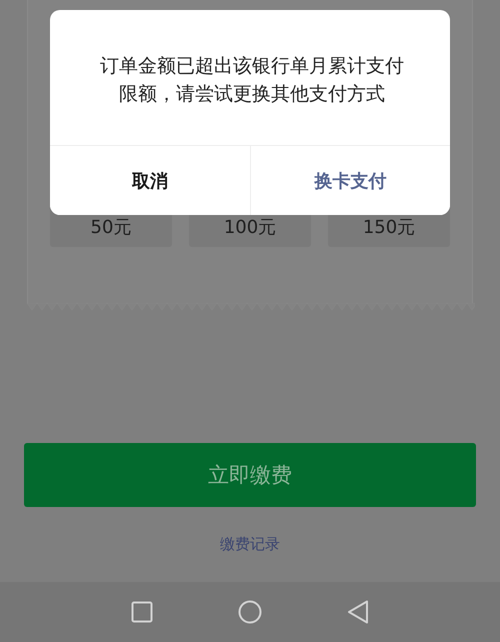 Image resolution: width=500 pixels, height=642 pixels. What do you see at coordinates (142, 612) in the screenshot?
I see `recent-apps-icon` at bounding box center [142, 612].